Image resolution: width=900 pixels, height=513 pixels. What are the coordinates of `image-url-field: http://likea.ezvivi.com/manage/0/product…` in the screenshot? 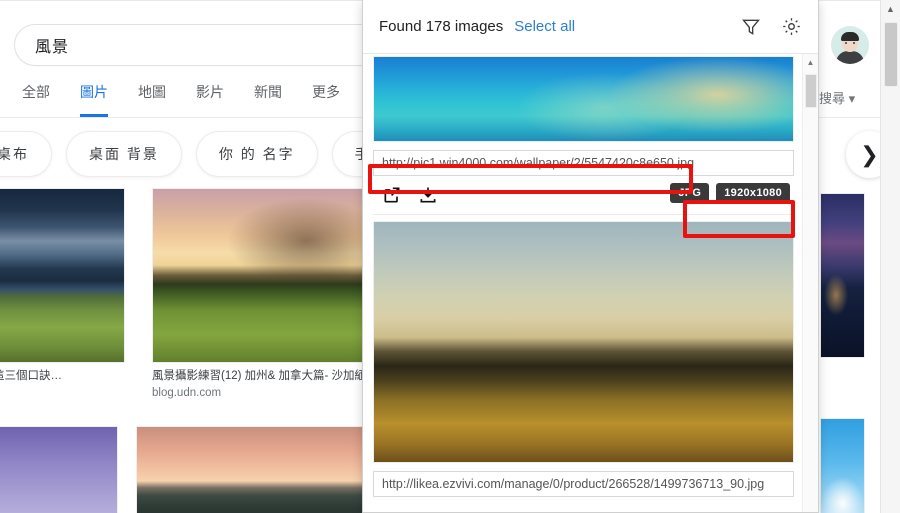 It's located at (583, 484).